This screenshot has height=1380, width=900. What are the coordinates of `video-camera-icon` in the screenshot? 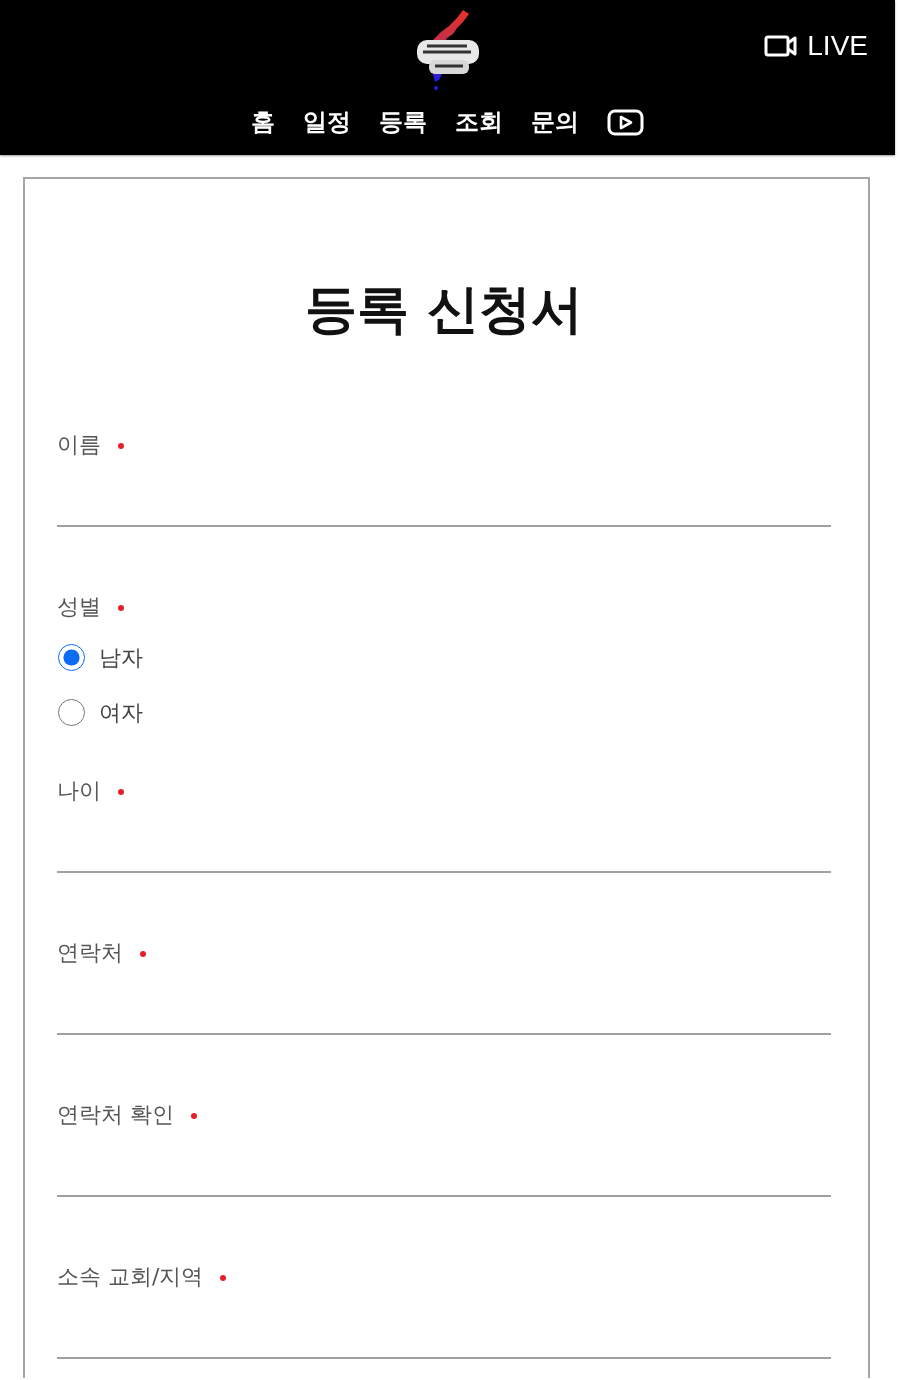 It's located at (781, 46).